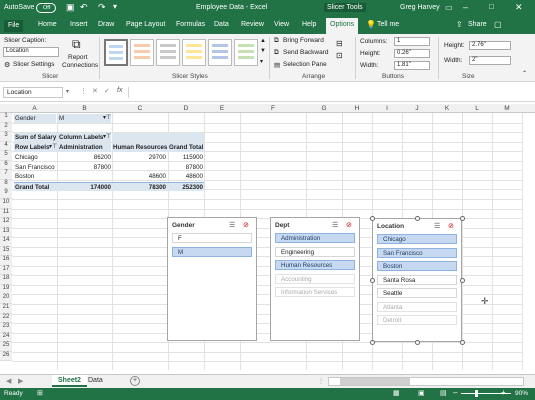  I want to click on pivot-filter-label: Gender, so click(35, 118).